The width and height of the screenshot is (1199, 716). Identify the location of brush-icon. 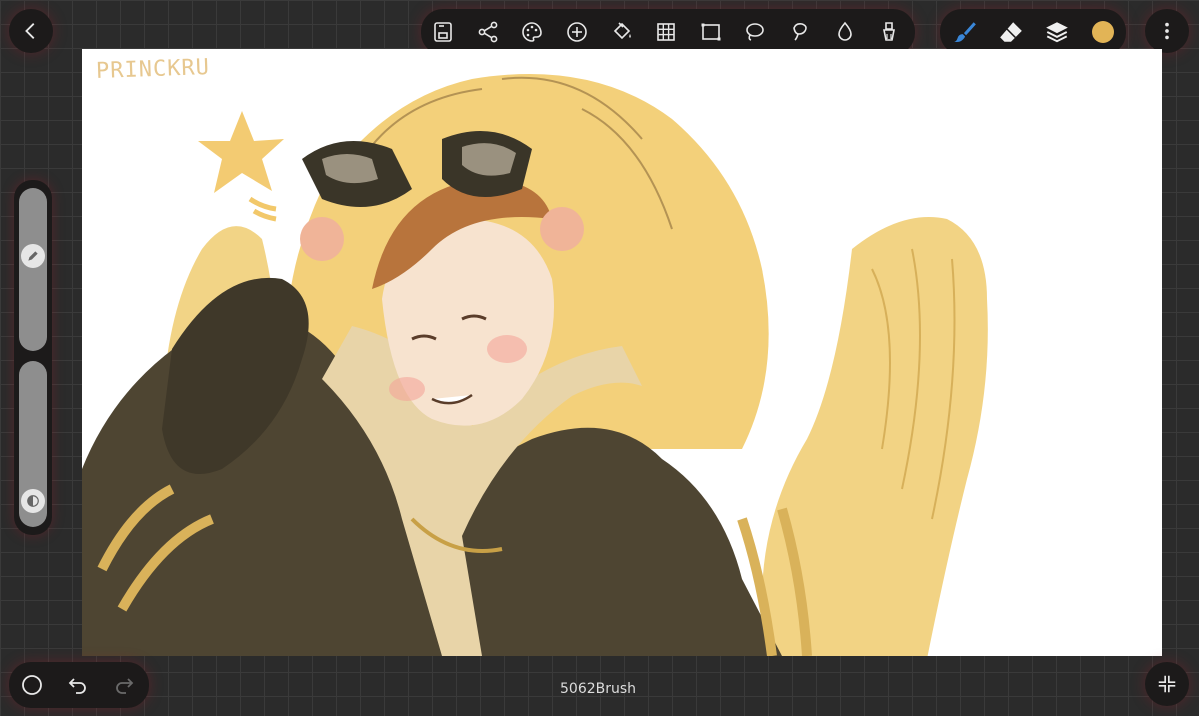
(965, 32).